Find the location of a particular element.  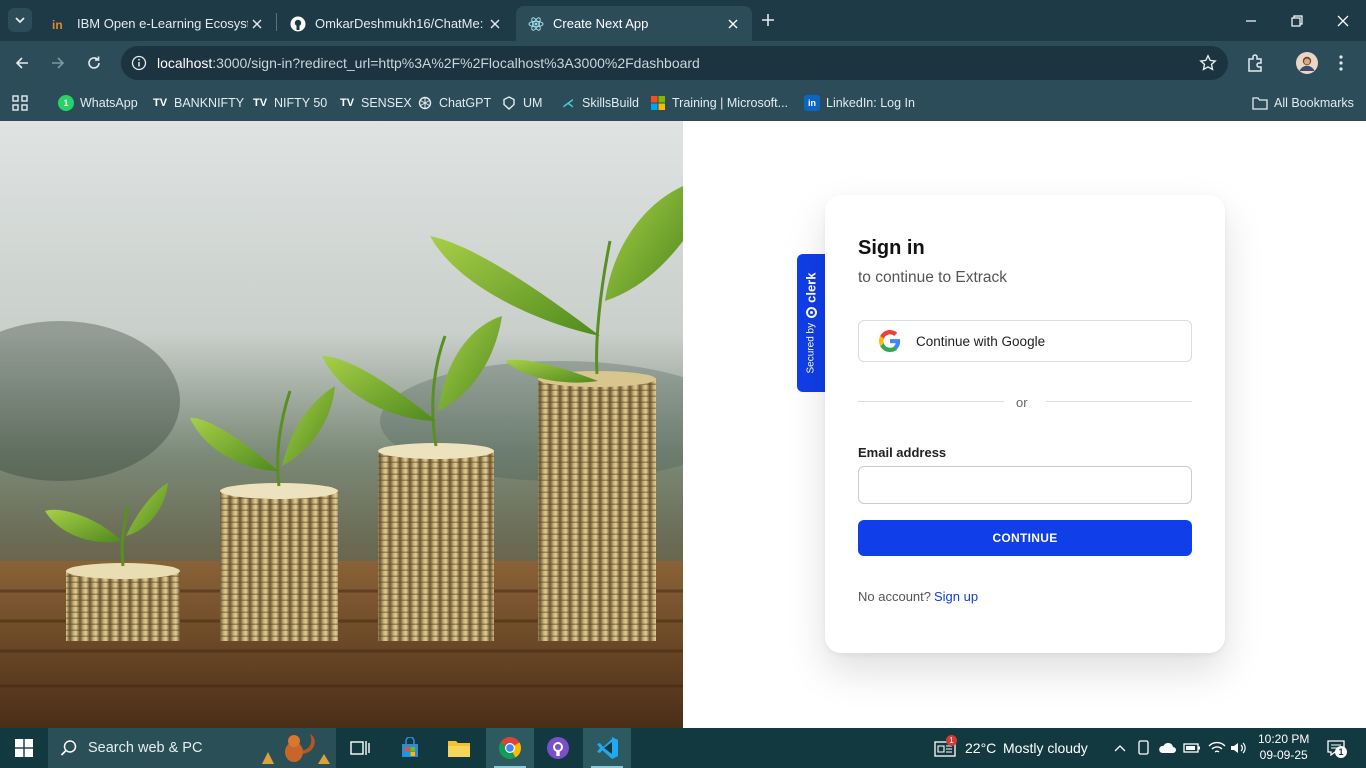

react-icon is located at coordinates (536, 24).